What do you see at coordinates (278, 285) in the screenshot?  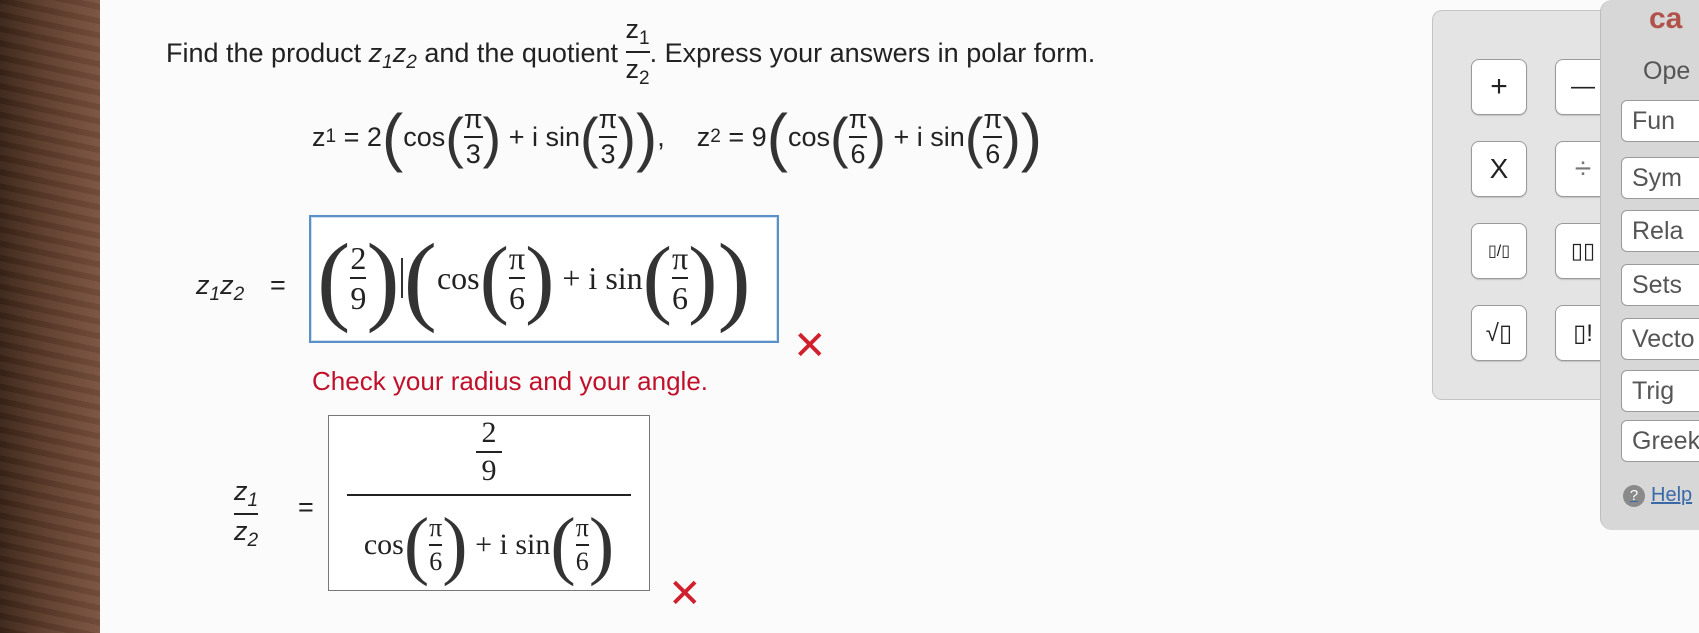 I see `product-equals: =` at bounding box center [278, 285].